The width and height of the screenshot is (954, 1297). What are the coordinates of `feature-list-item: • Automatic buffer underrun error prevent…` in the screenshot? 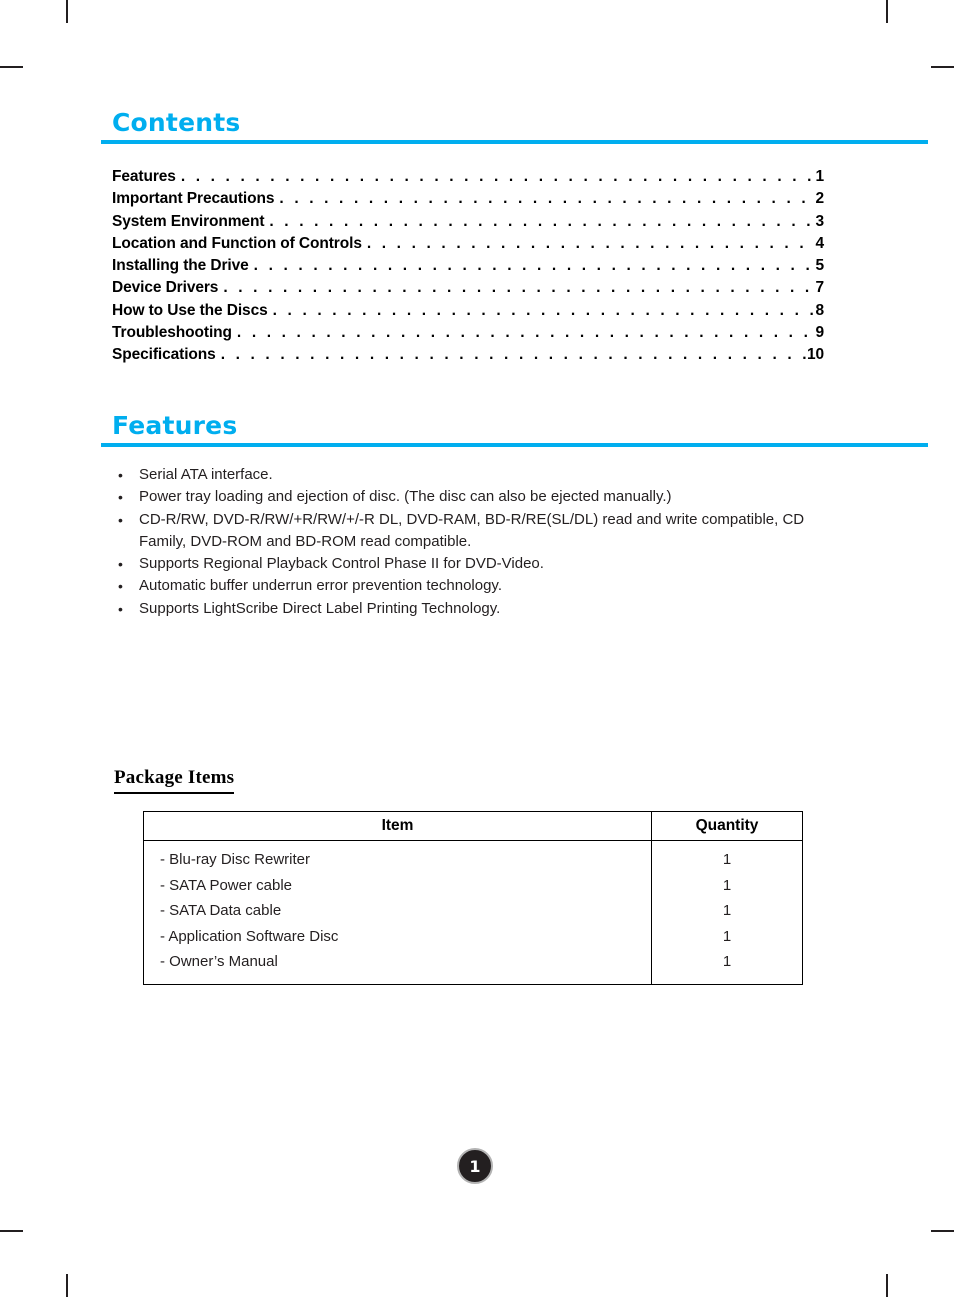 It's located at (478, 586).